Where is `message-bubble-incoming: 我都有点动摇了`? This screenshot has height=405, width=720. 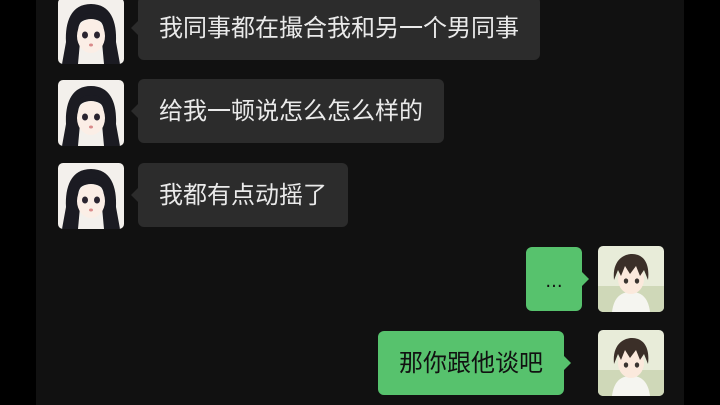 message-bubble-incoming: 我都有点动摇了 is located at coordinates (239, 195).